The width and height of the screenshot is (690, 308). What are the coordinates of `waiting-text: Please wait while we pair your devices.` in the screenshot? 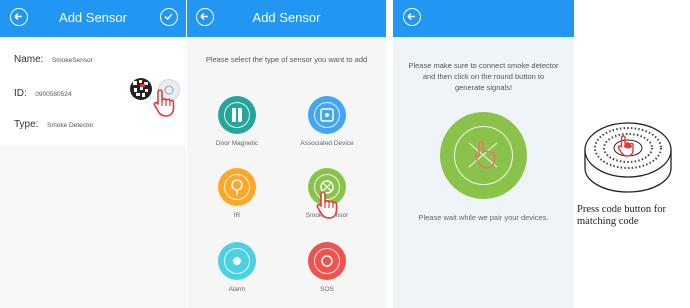 It's located at (483, 217).